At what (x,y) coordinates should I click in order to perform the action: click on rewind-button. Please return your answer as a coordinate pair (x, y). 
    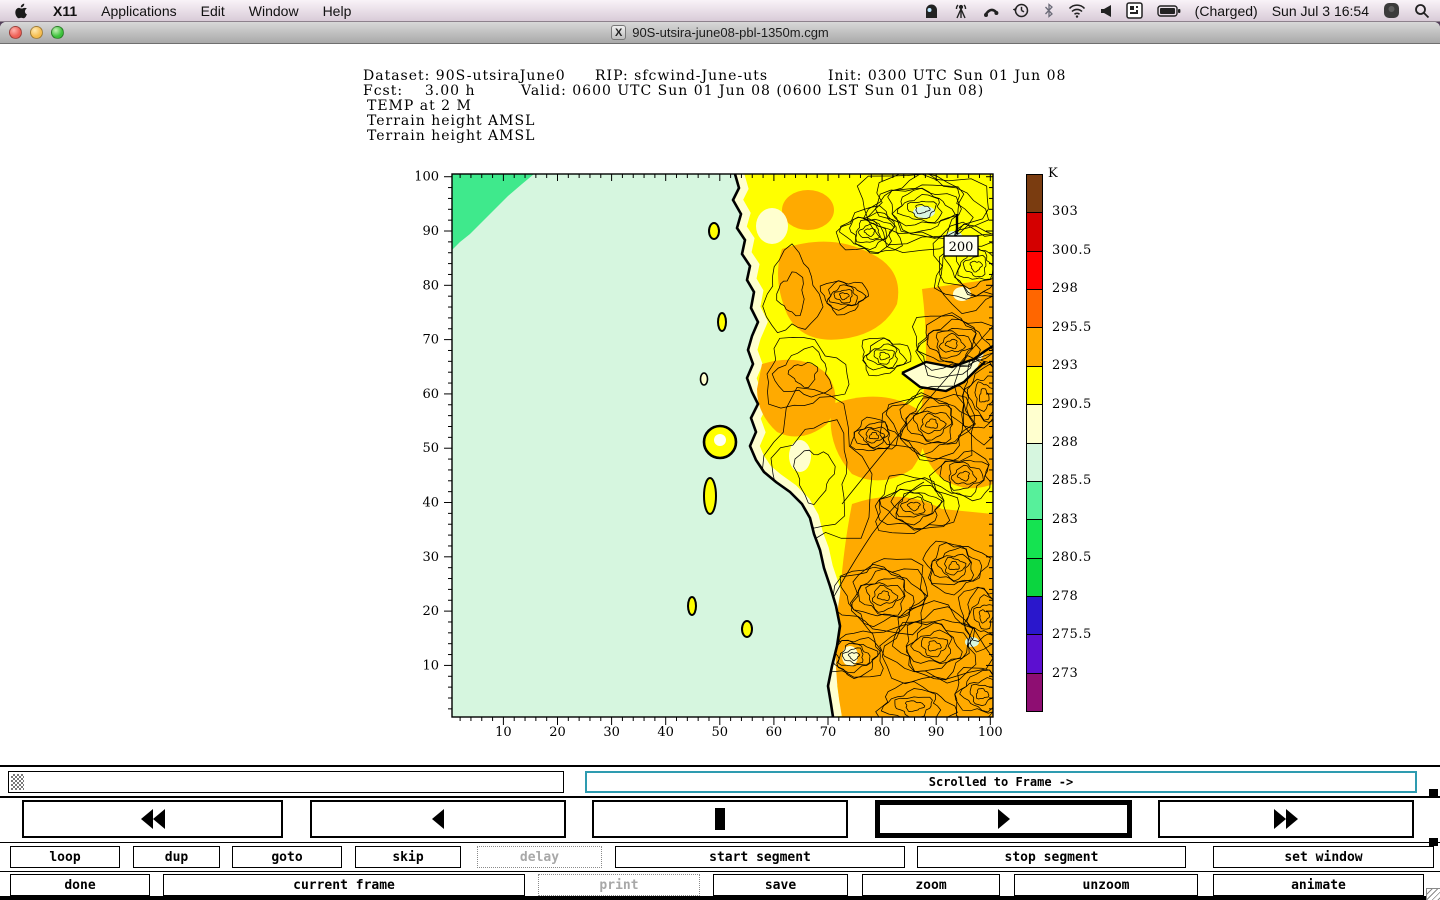
    Looking at the image, I should click on (152, 819).